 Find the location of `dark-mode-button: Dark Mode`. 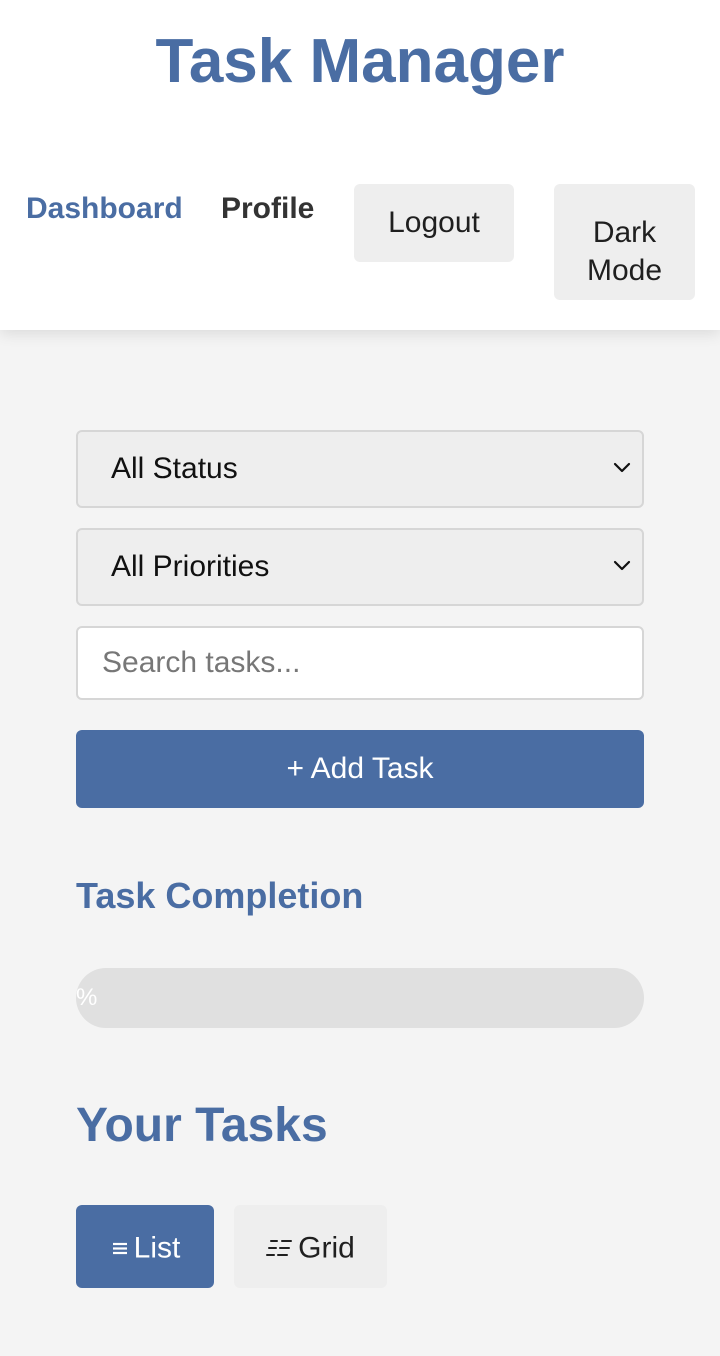

dark-mode-button: Dark Mode is located at coordinates (624, 242).